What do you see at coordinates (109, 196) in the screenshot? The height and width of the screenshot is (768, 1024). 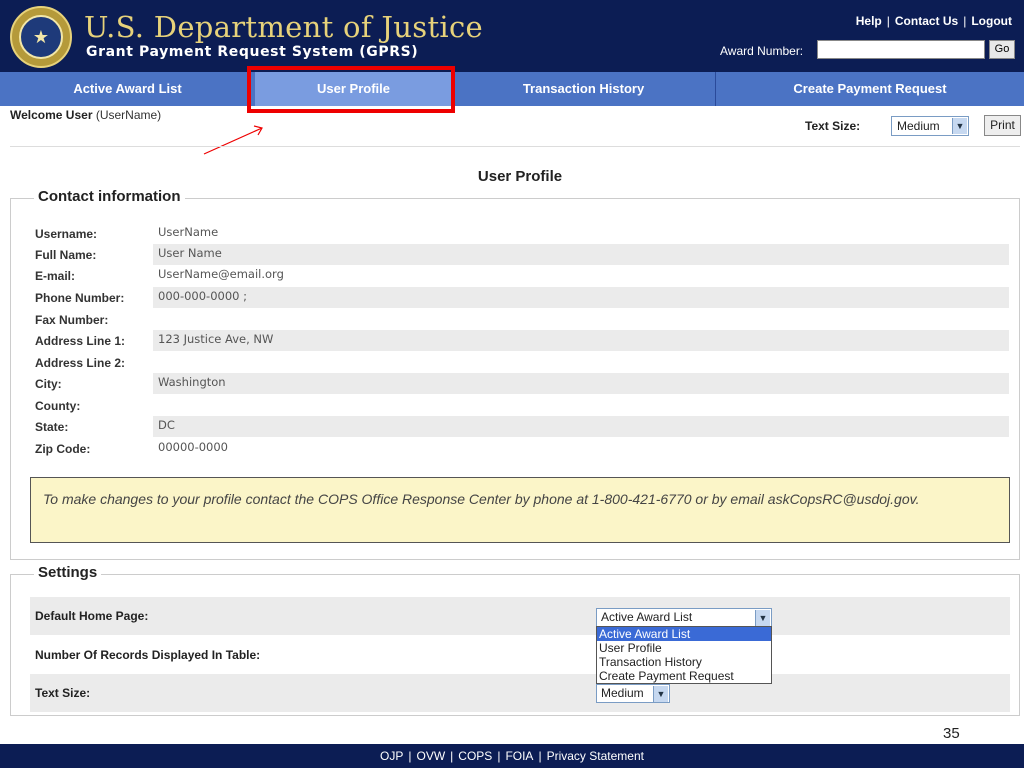 I see `contact-info-legend: Contact information` at bounding box center [109, 196].